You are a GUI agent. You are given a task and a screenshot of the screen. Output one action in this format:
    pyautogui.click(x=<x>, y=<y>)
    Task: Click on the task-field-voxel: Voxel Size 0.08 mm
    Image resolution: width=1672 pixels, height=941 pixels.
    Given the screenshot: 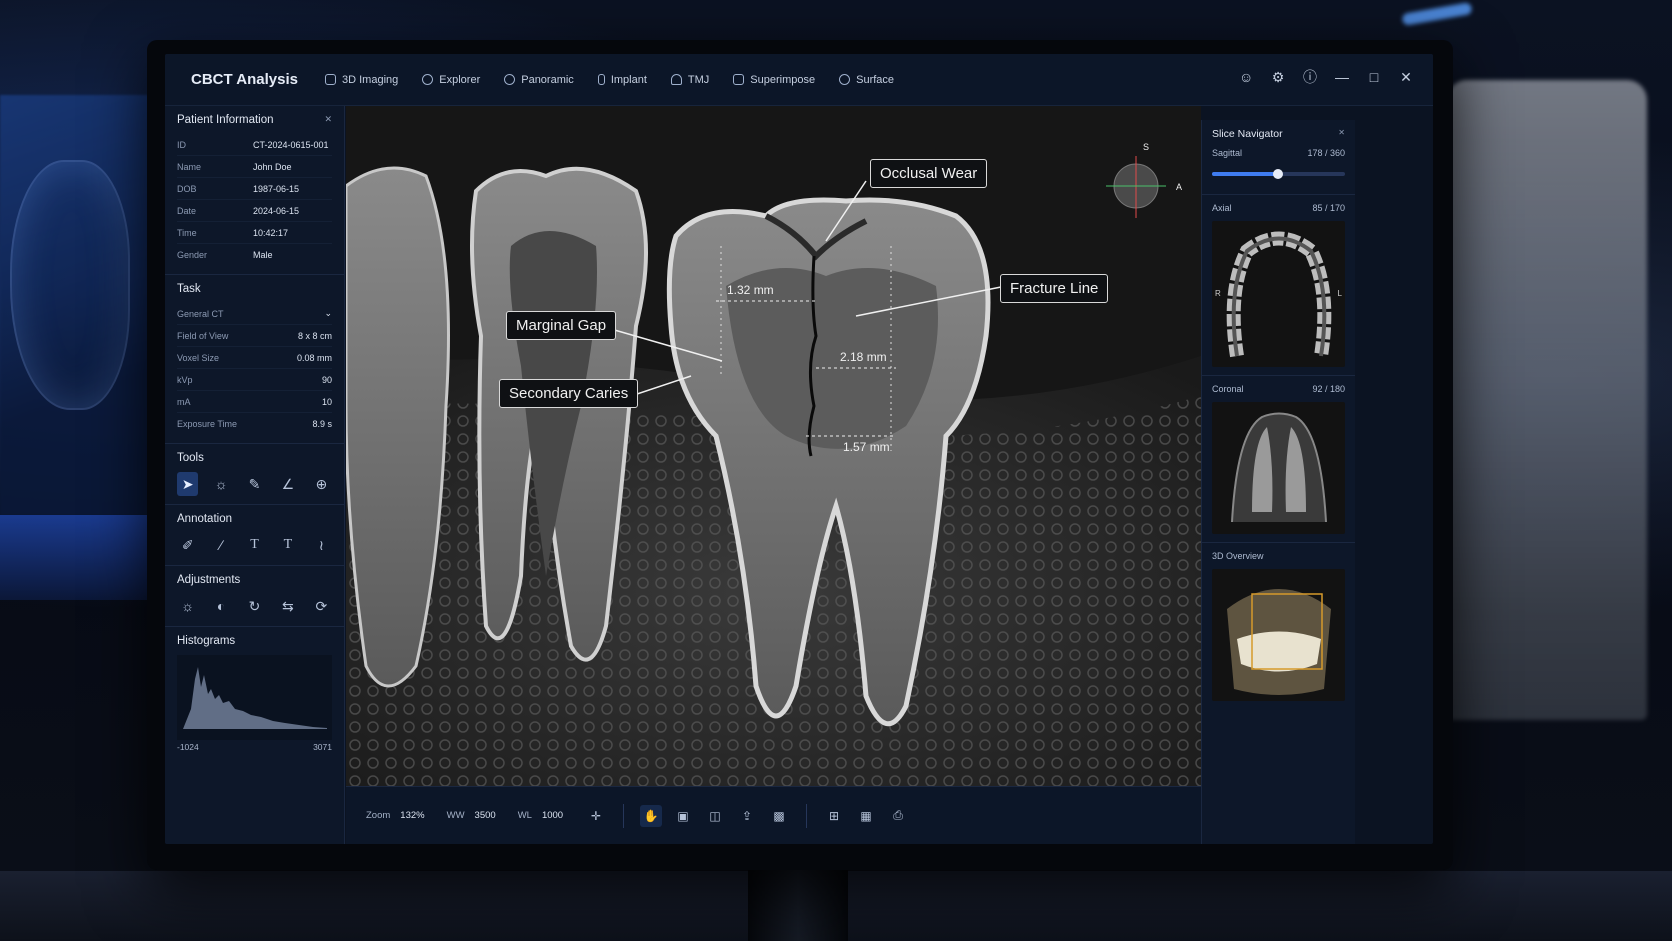 What is the action you would take?
    pyautogui.click(x=254, y=358)
    